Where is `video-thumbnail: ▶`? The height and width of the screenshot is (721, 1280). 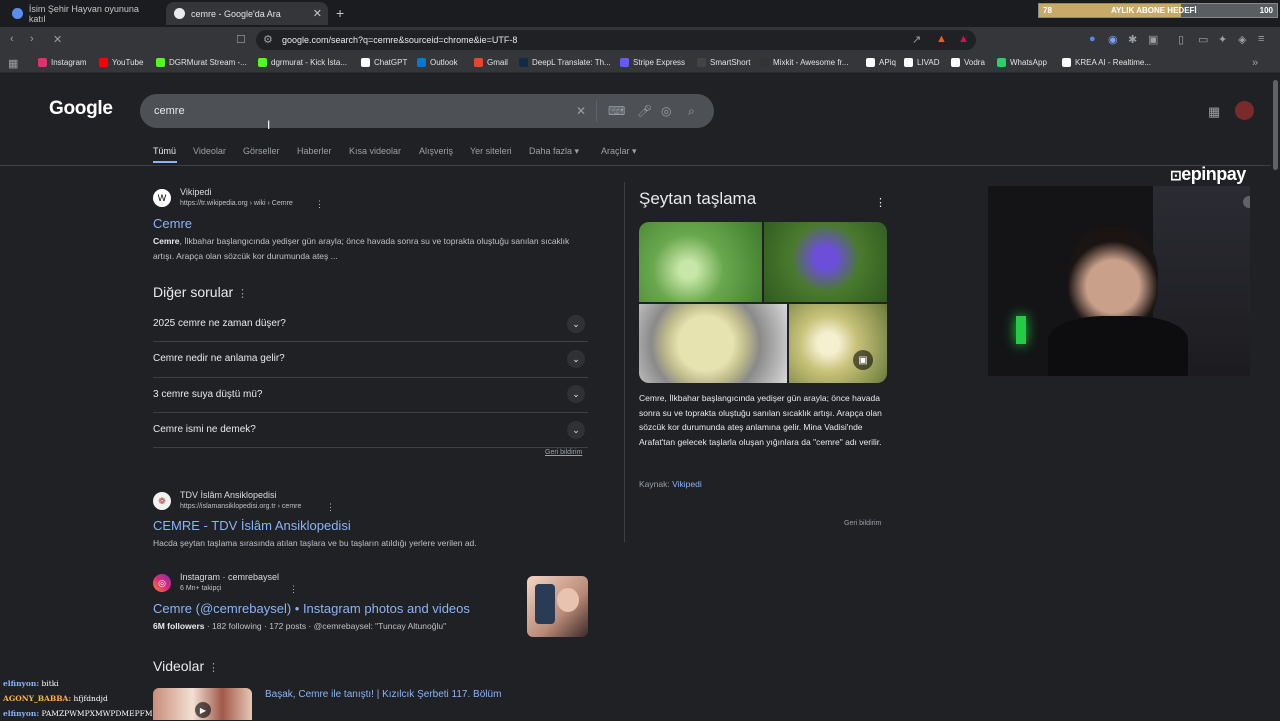
video-thumbnail: ▶ is located at coordinates (202, 704).